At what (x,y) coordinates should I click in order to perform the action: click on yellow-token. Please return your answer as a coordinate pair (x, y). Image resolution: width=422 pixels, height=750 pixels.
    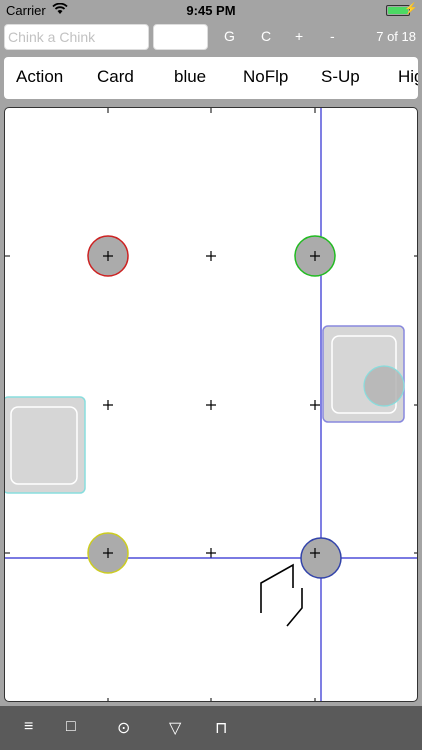
    Looking at the image, I should click on (108, 553).